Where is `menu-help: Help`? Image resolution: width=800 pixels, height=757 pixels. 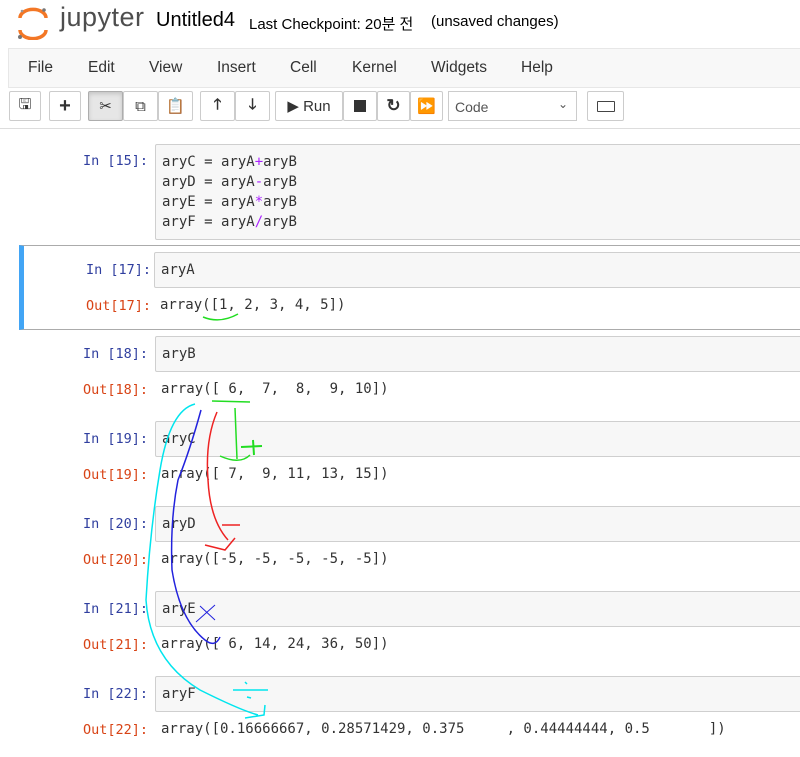
menu-help: Help is located at coordinates (537, 68).